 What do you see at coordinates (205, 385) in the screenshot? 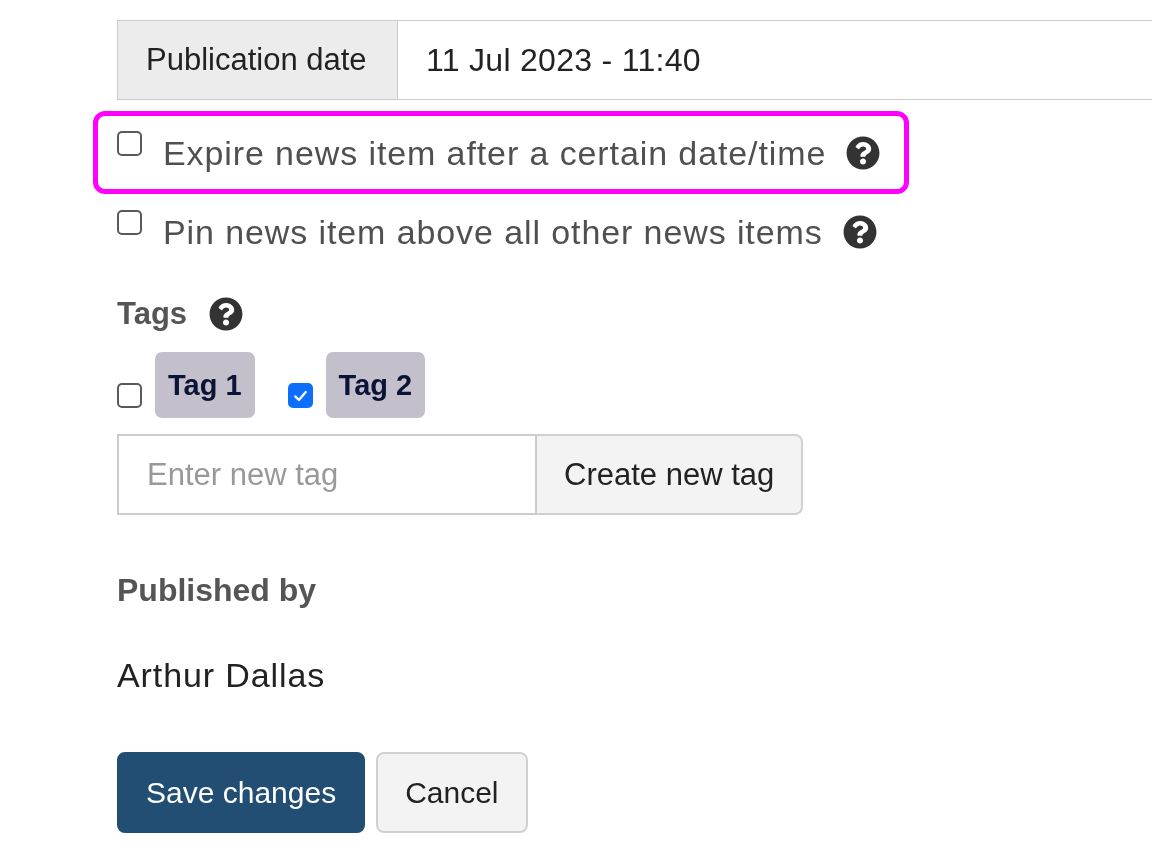
I see `tag-label: Tag 1` at bounding box center [205, 385].